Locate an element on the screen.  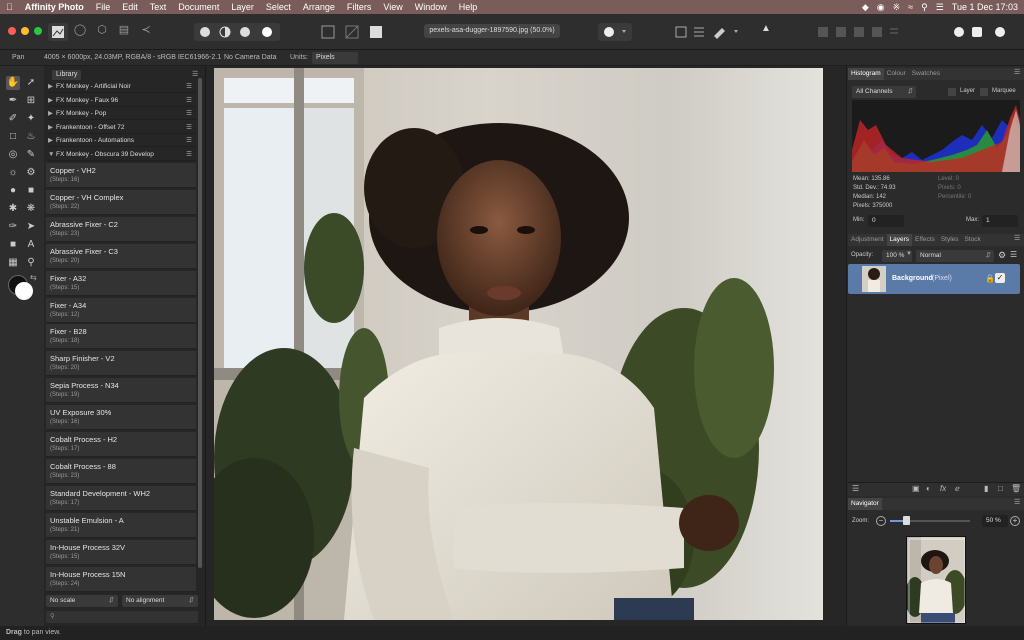
units-select: Pixels is located at coordinates (335, 58).